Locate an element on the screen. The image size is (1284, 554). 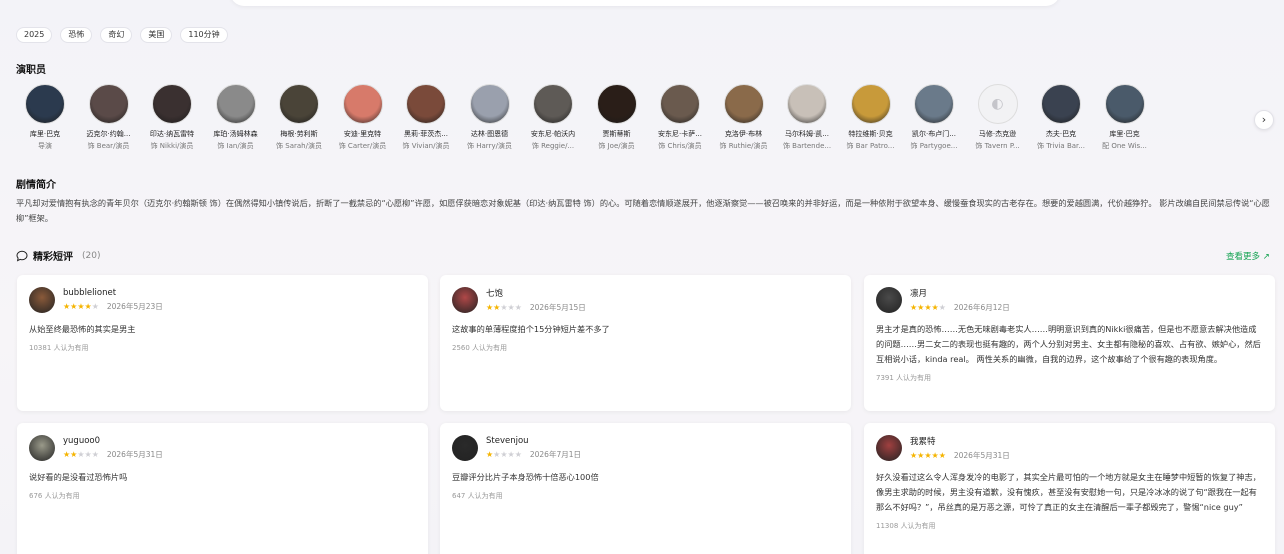
review-username: 七饱 is located at coordinates (536, 293).